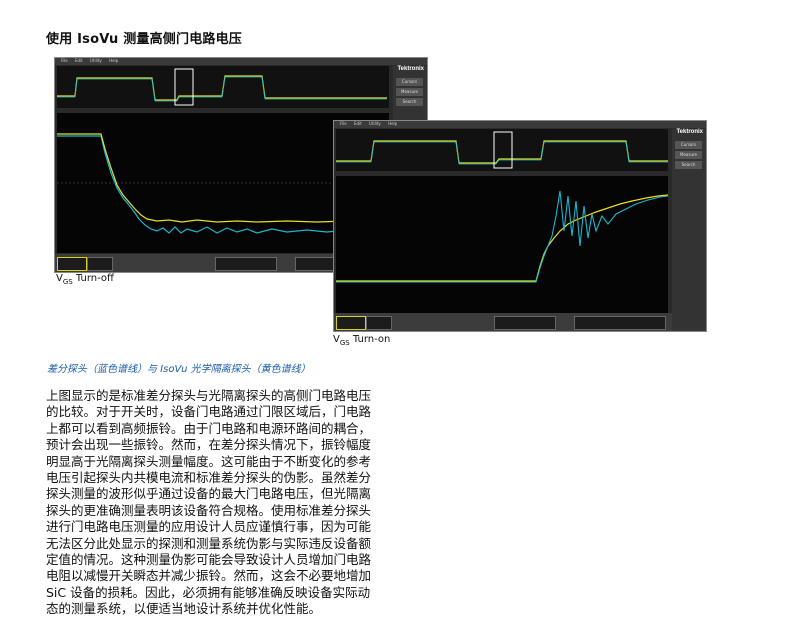 The image size is (804, 635). I want to click on paragraph-line: 态的测量系统，以便适当地设计系统并优化性能。, so click(184, 609).